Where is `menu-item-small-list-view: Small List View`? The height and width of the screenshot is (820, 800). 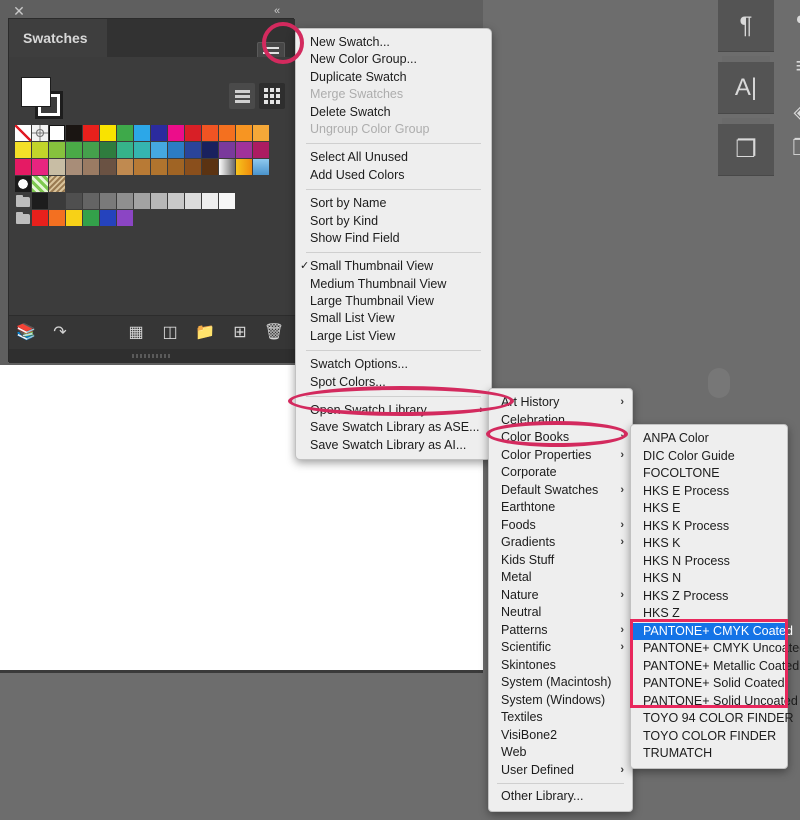
menu-item-small-list-view: Small List View is located at coordinates (393, 318).